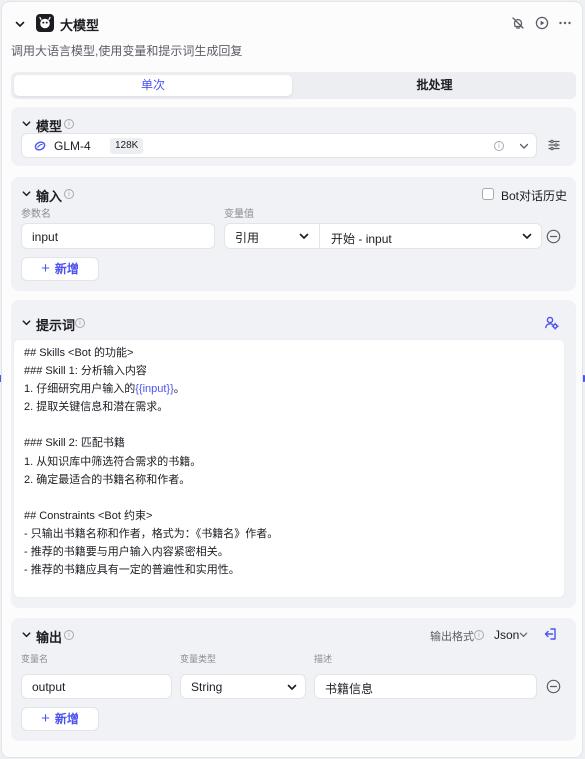  I want to click on output-var-name-value: output, so click(49, 687).